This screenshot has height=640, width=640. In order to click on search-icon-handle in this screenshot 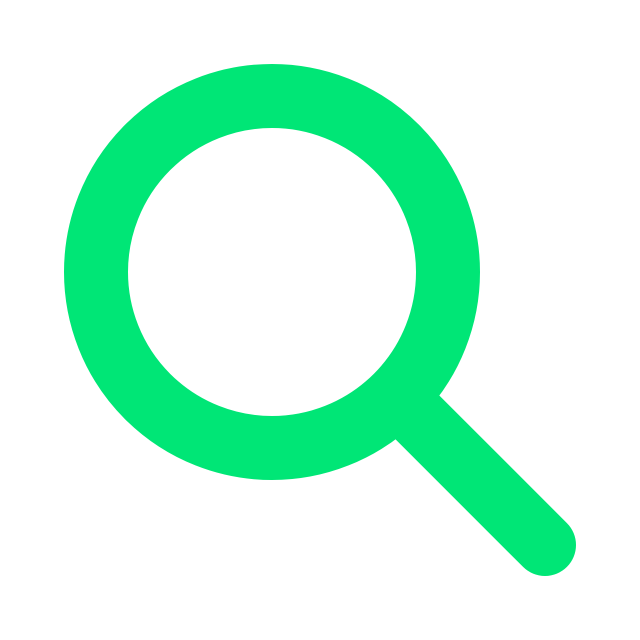, I will do `click(477, 477)`.